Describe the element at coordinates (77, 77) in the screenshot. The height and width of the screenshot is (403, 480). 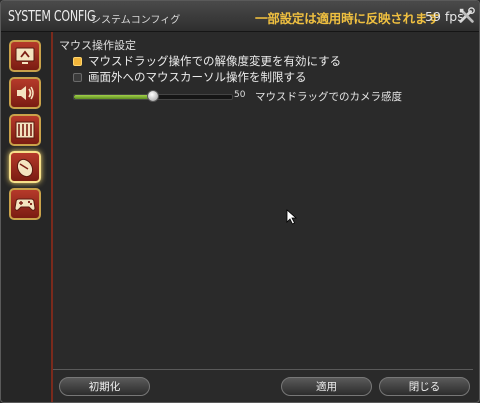
I see `checkbox-unchecked` at that location.